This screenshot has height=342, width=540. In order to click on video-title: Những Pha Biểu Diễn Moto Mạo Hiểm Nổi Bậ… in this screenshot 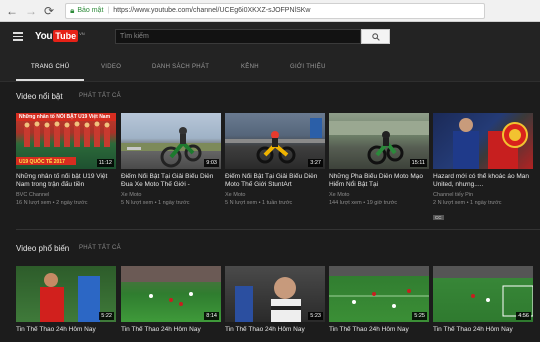, I will do `click(379, 181)`.